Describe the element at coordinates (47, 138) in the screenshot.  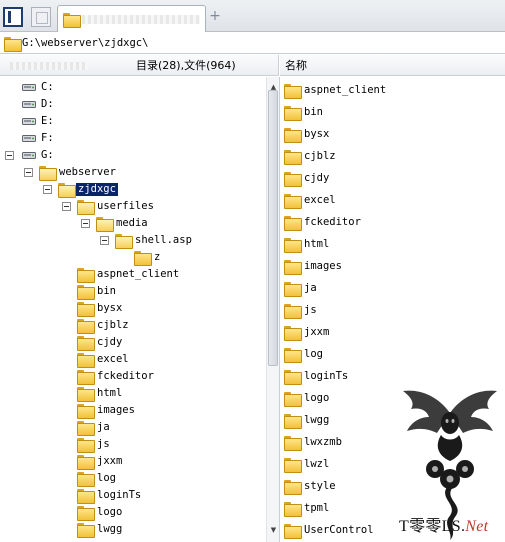
I see `tree-label: F:` at that location.